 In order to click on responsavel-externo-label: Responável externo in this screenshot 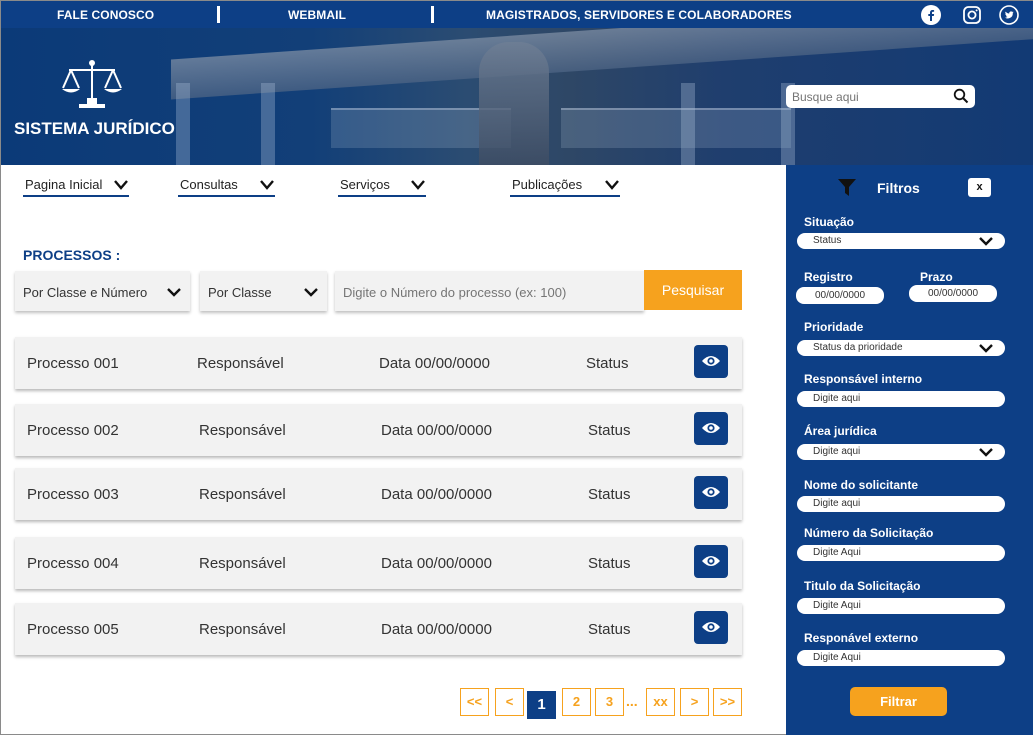, I will do `click(861, 638)`.